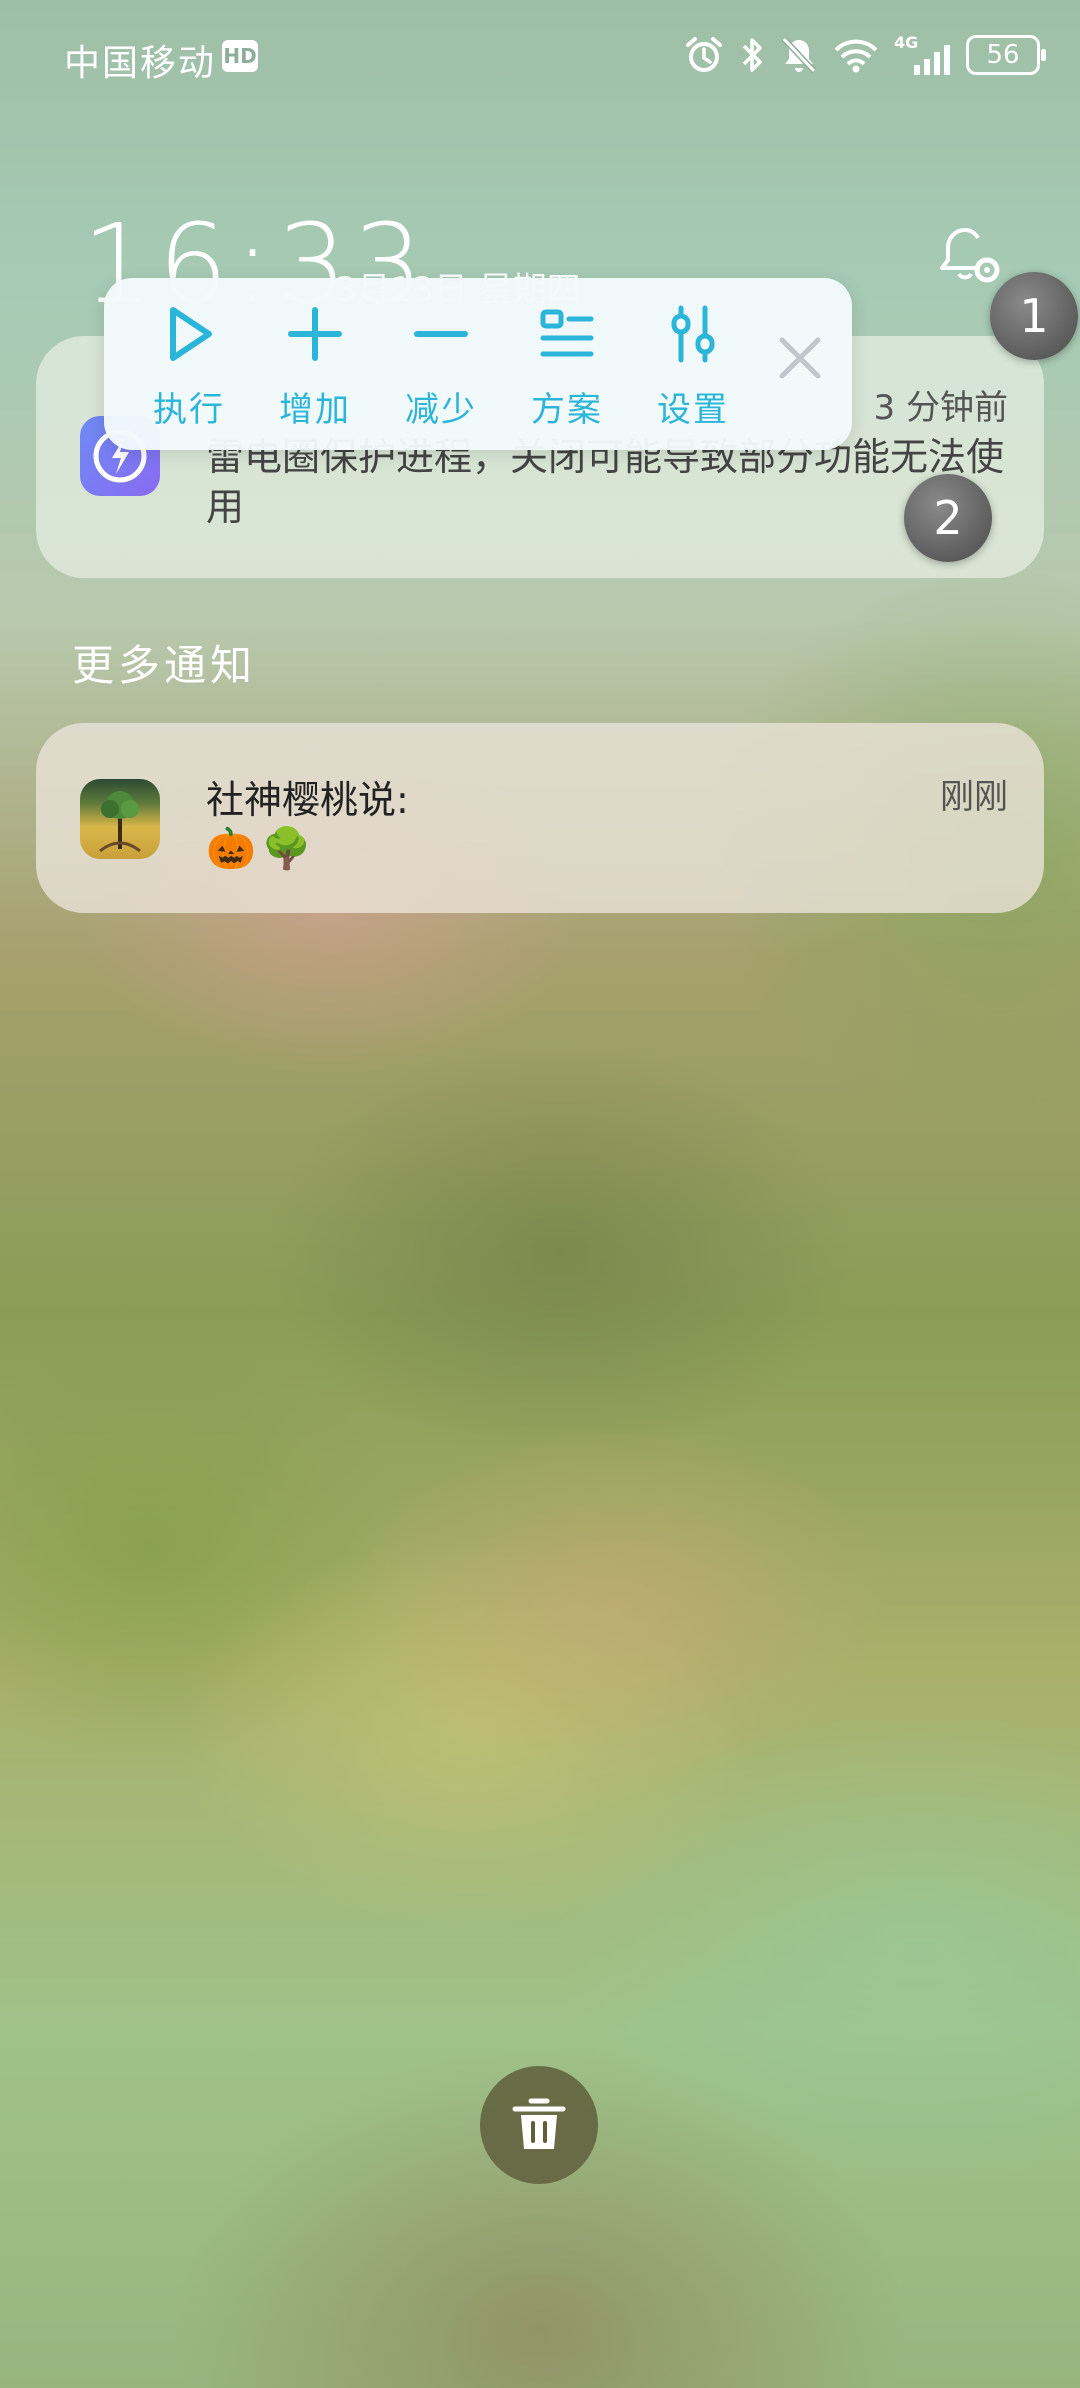 This screenshot has width=1080, height=2388. I want to click on minus-icon, so click(441, 334).